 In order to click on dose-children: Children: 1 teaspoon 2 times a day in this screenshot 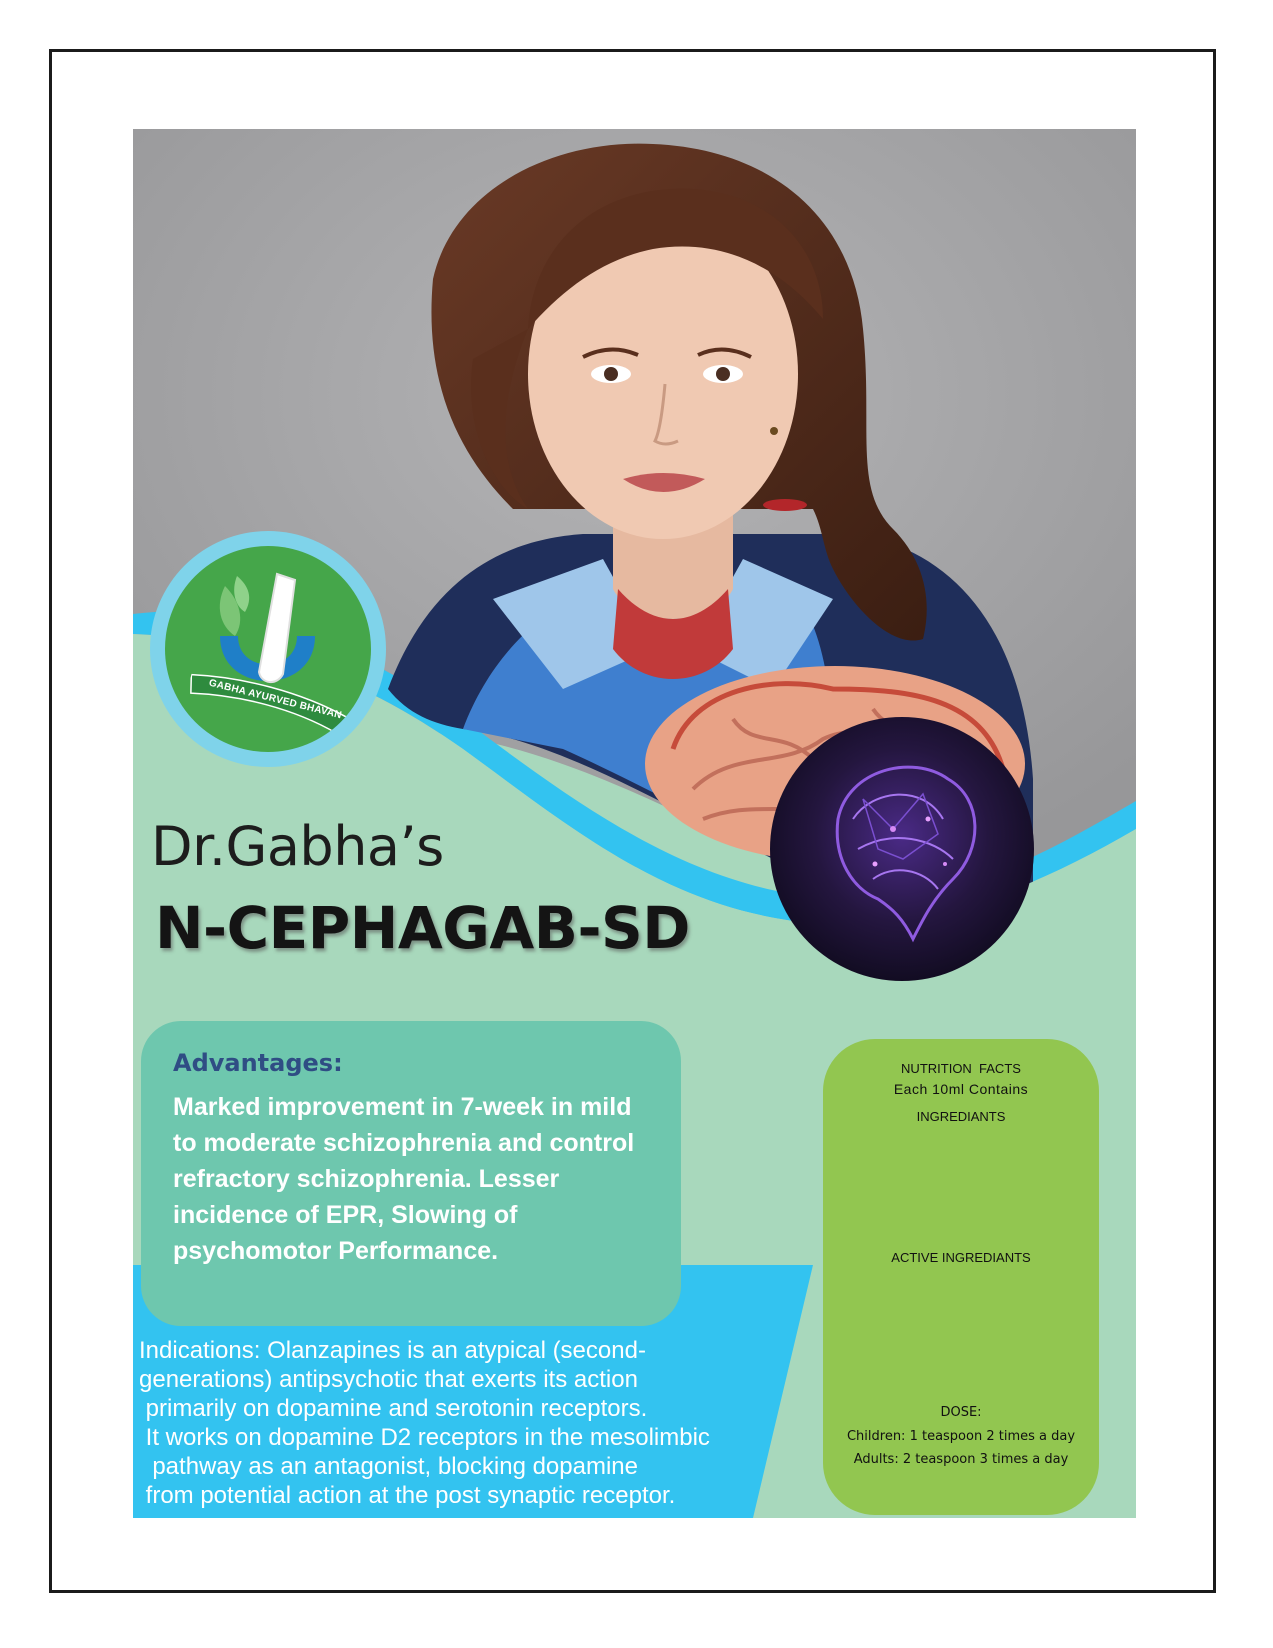, I will do `click(961, 1436)`.